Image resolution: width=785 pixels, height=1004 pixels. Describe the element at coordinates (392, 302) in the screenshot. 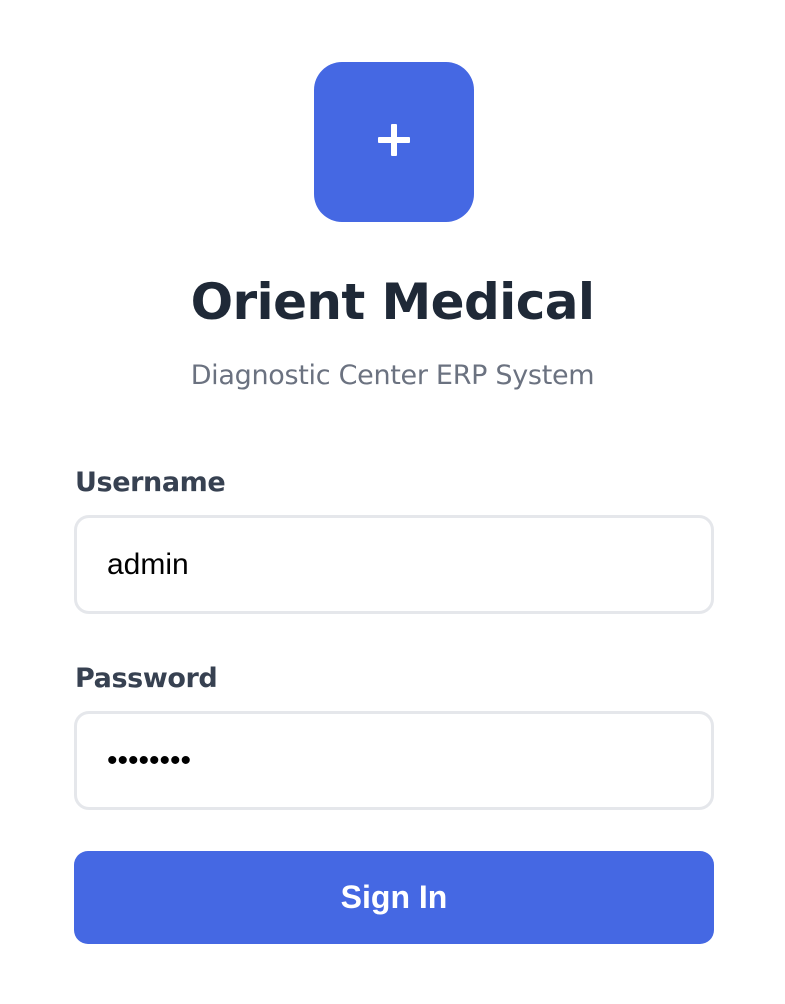

I see `app-title: Orient Medical` at that location.